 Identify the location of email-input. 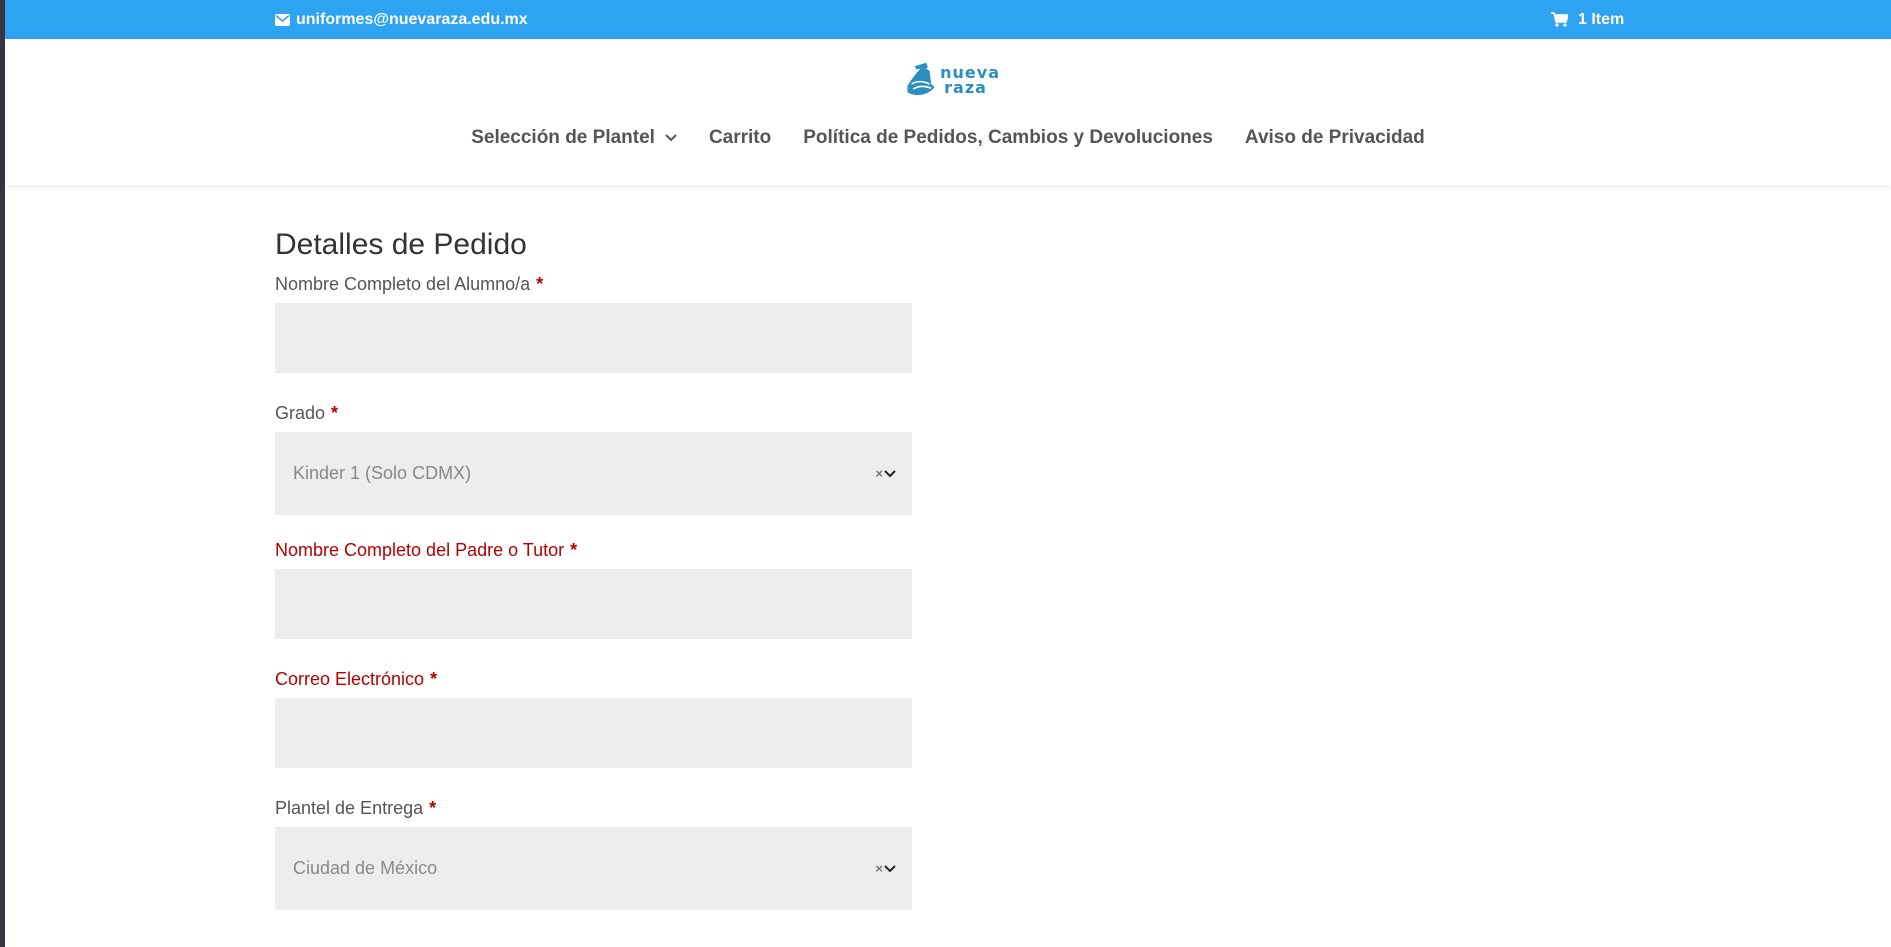
(593, 733).